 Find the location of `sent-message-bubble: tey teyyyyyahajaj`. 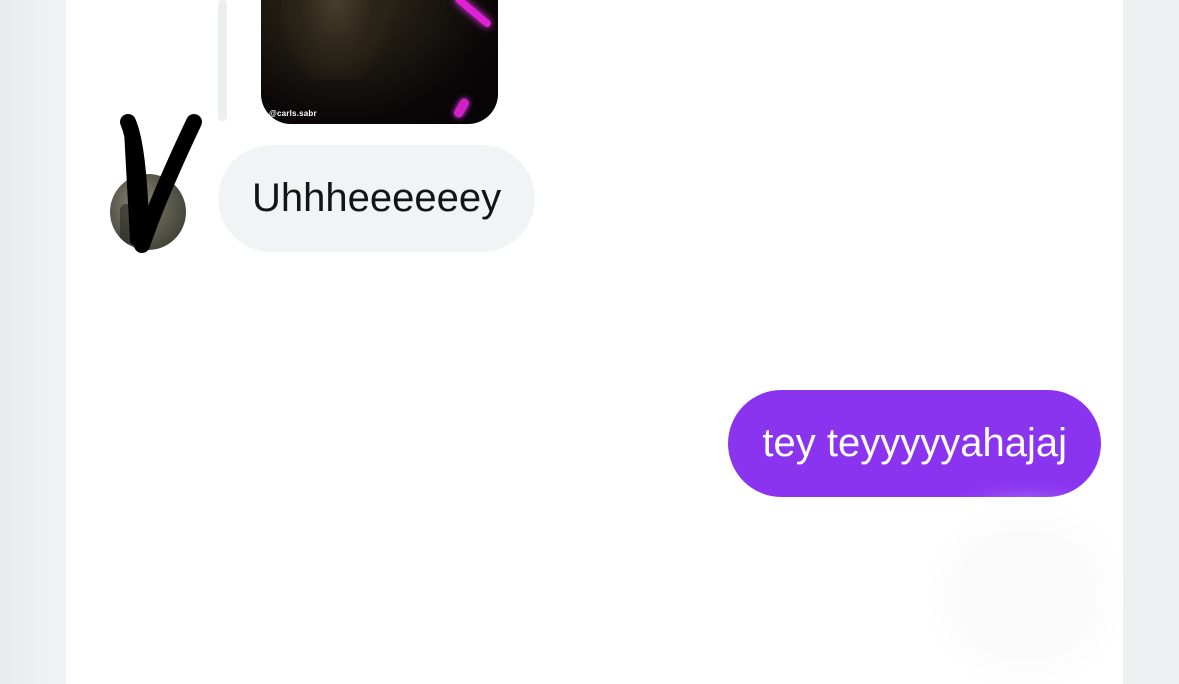

sent-message-bubble: tey teyyyyyahajaj is located at coordinates (914, 443).